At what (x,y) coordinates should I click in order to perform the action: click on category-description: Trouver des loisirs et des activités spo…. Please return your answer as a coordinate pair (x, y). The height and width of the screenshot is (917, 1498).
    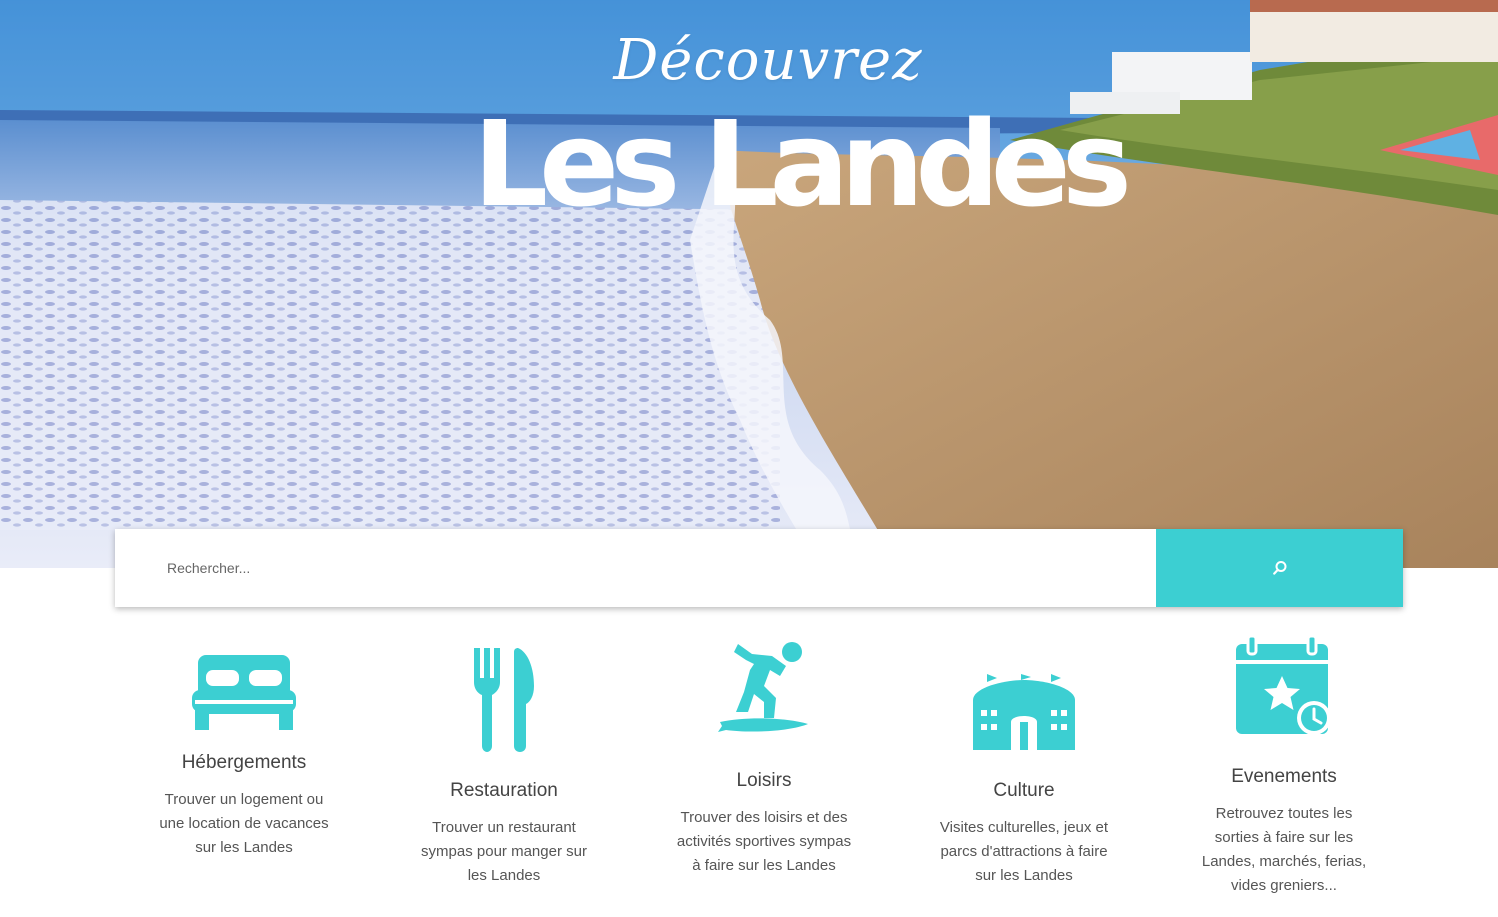
    Looking at the image, I should click on (764, 841).